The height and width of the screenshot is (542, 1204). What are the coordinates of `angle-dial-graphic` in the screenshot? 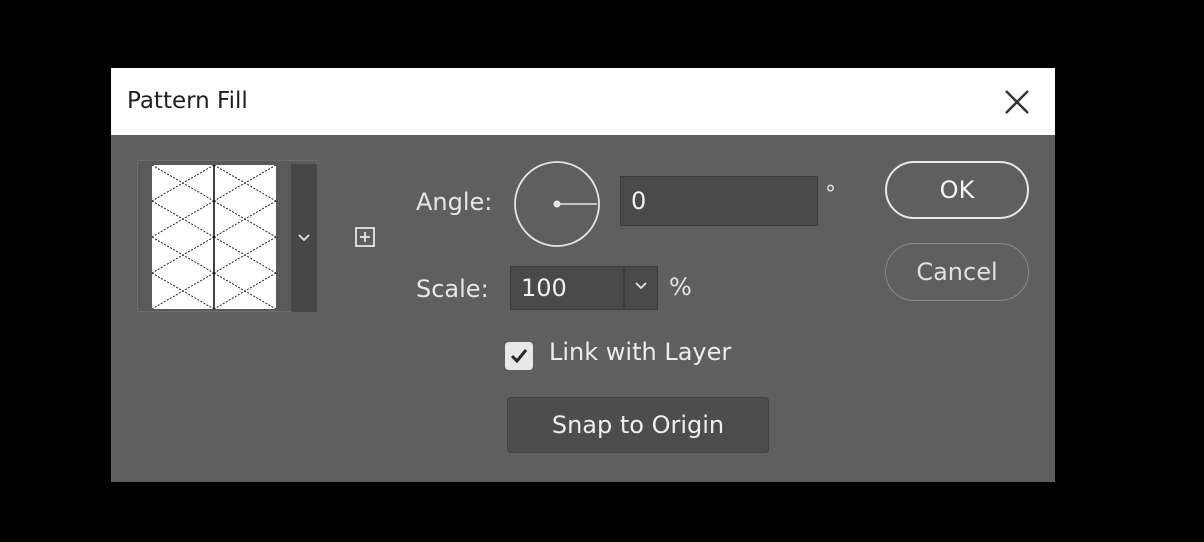 It's located at (557, 204).